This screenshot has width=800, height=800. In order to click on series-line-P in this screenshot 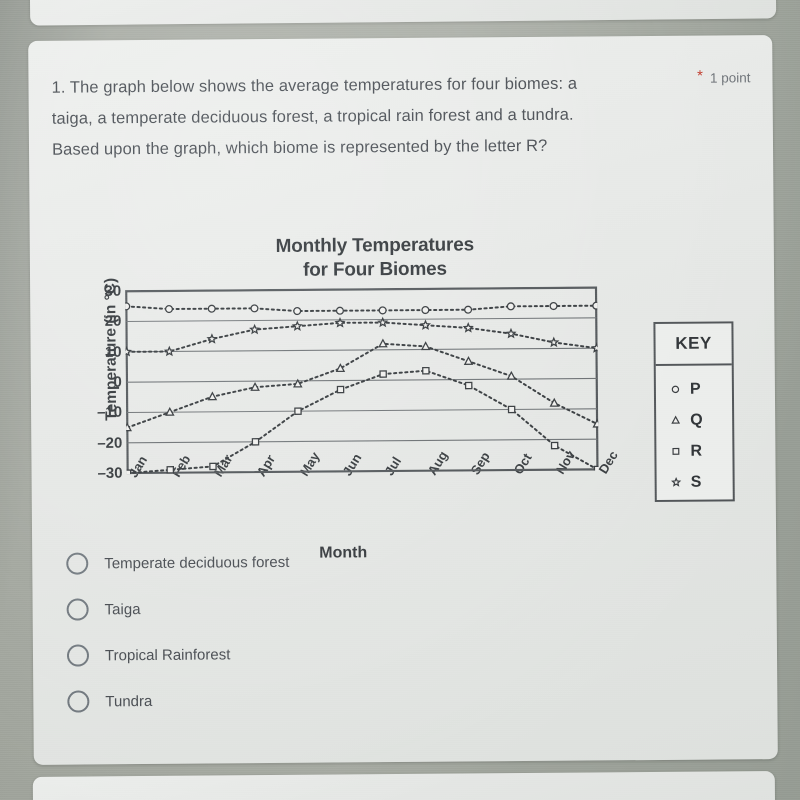, I will do `click(361, 308)`.